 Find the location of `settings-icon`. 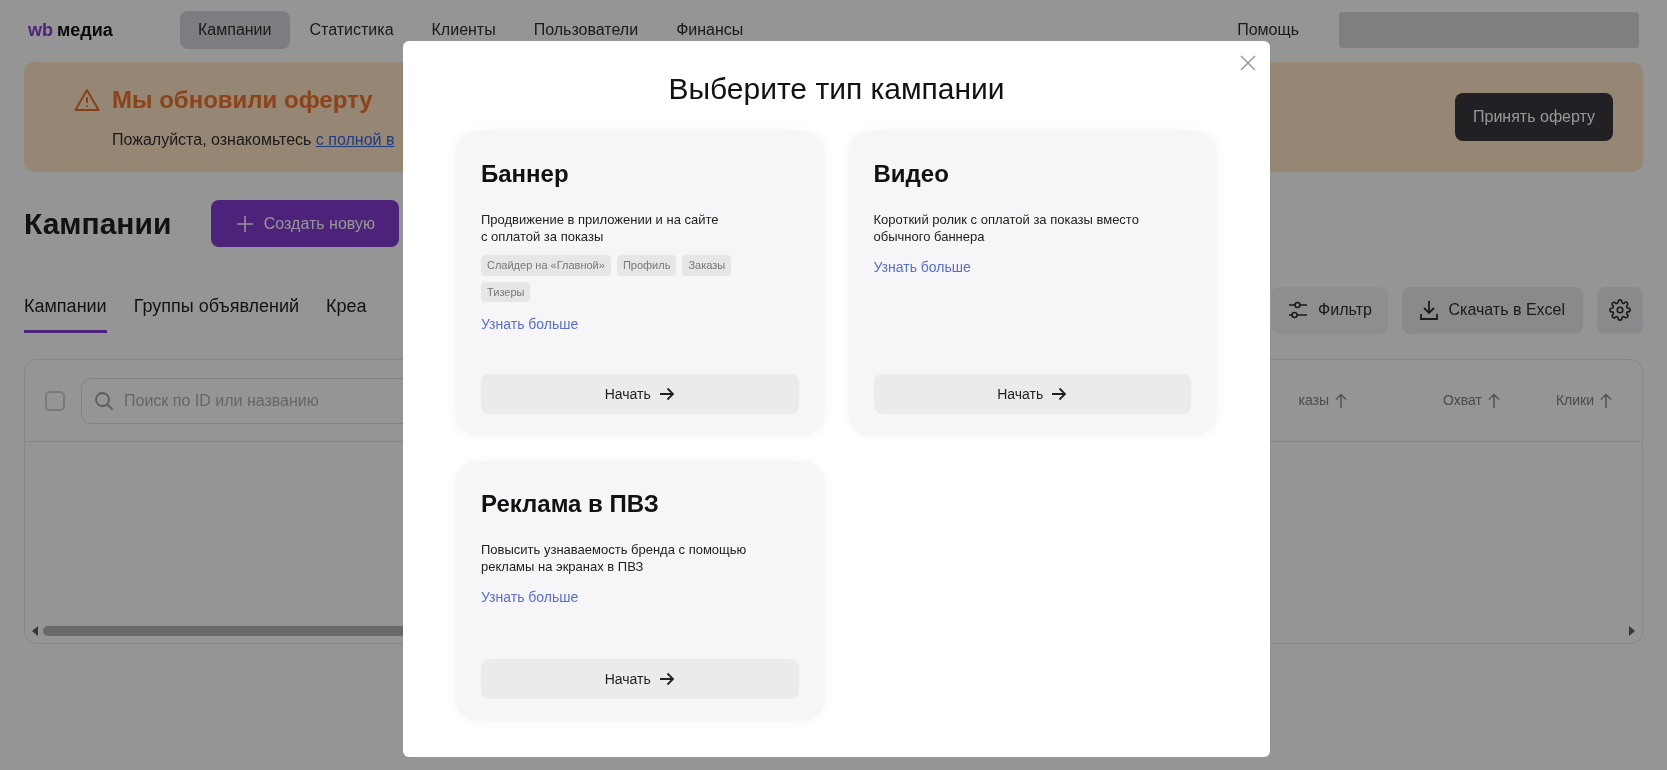

settings-icon is located at coordinates (1620, 310).